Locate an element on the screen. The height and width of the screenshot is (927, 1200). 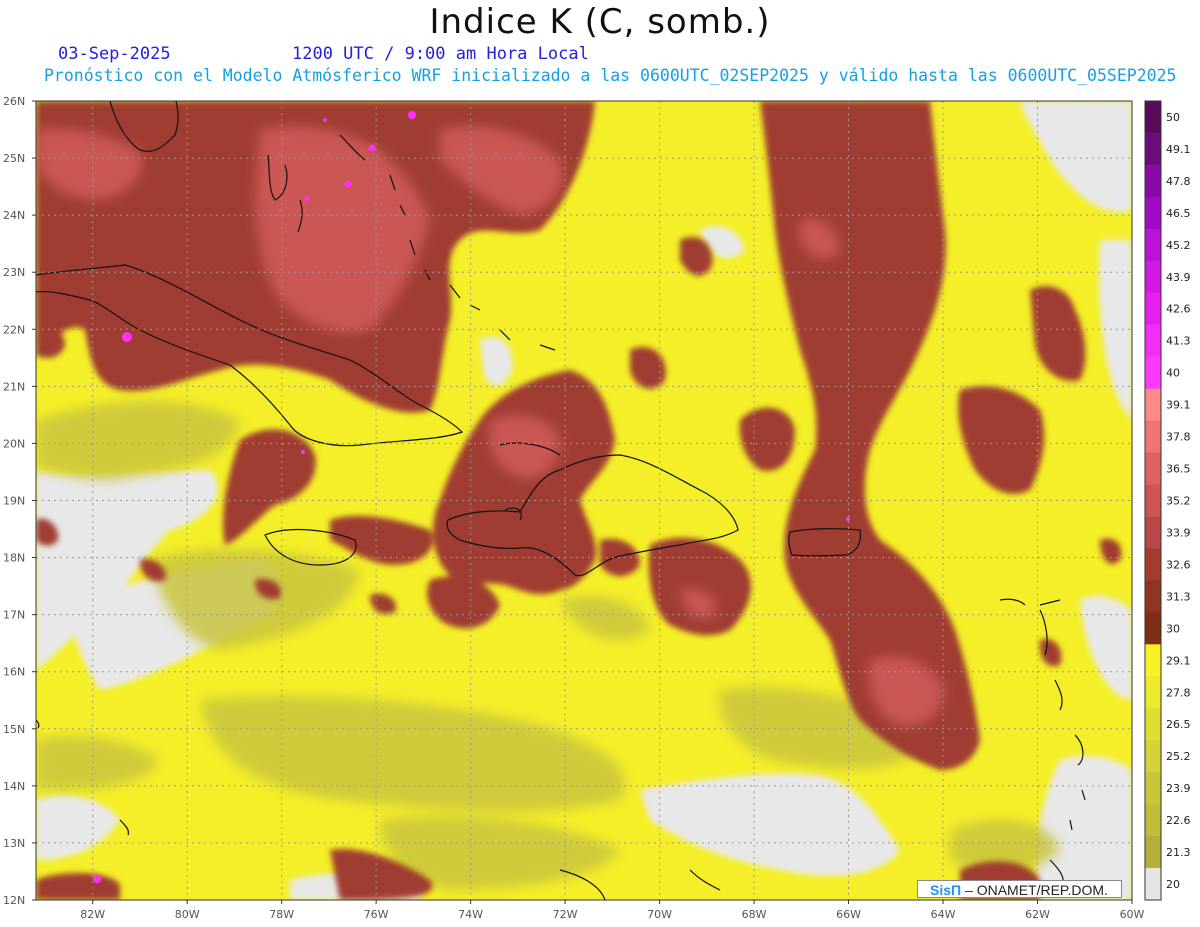
legend-label: 21.3 is located at coordinates (1178, 852).